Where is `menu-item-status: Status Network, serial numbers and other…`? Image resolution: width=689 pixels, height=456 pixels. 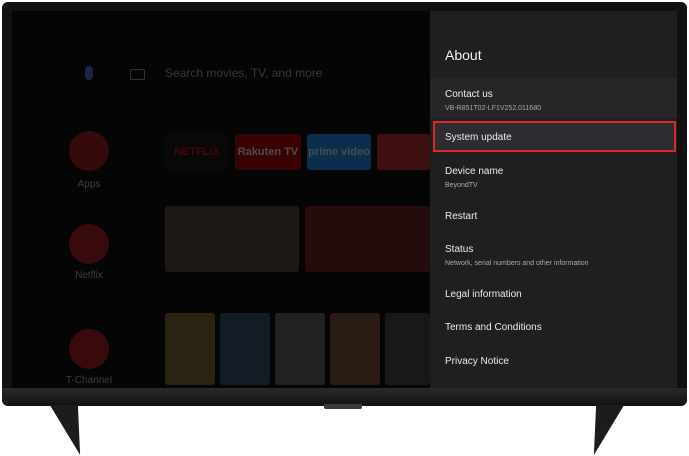
menu-item-status: Status Network, serial numbers and other… is located at coordinates (553, 260).